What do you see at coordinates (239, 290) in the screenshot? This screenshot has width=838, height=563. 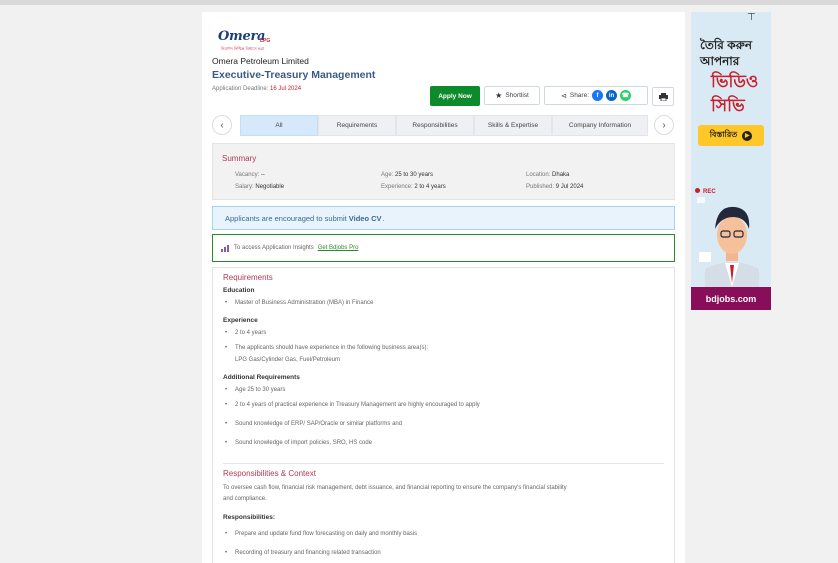 I see `education-label: Education` at bounding box center [239, 290].